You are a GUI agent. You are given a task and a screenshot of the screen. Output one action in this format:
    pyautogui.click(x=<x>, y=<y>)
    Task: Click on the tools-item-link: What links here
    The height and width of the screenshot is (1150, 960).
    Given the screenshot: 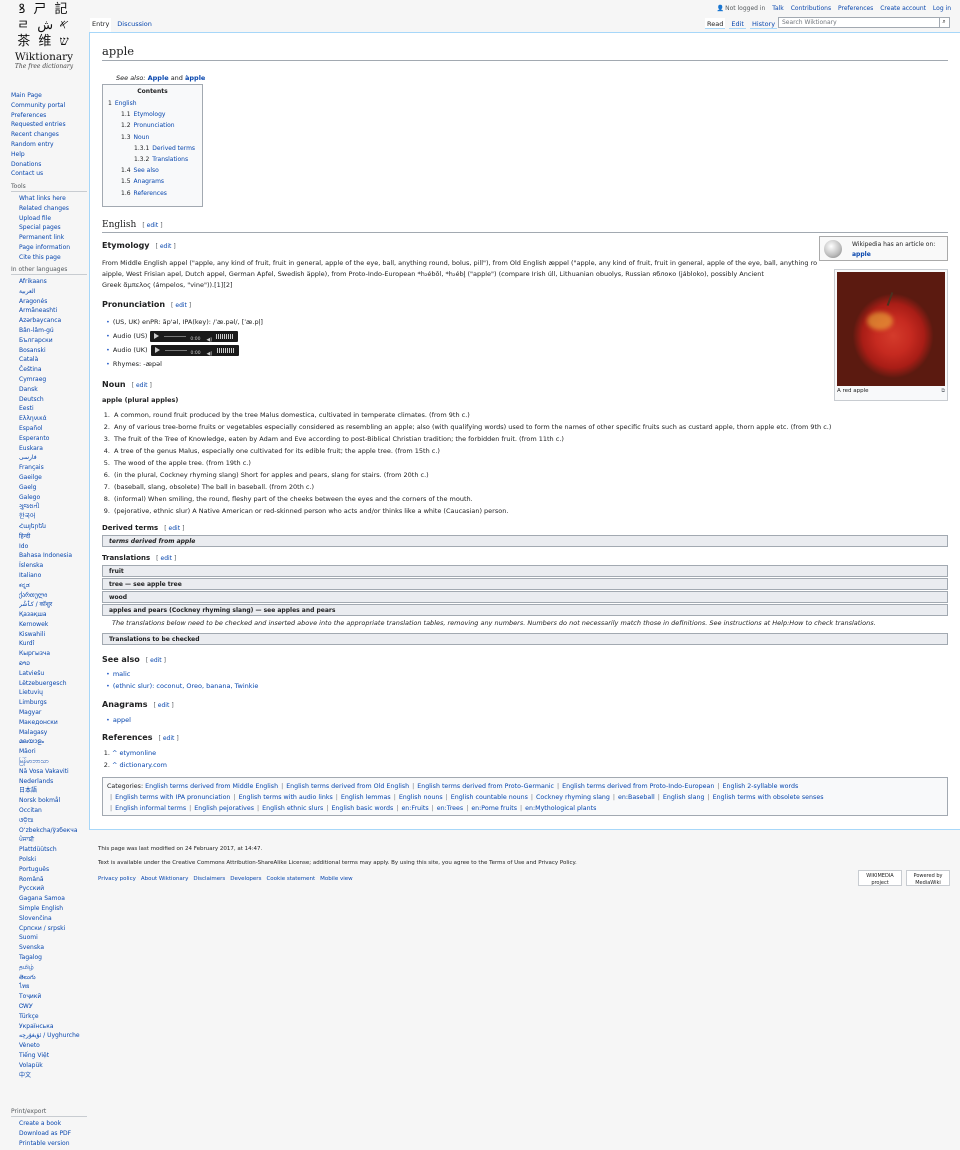 What is the action you would take?
    pyautogui.click(x=42, y=198)
    